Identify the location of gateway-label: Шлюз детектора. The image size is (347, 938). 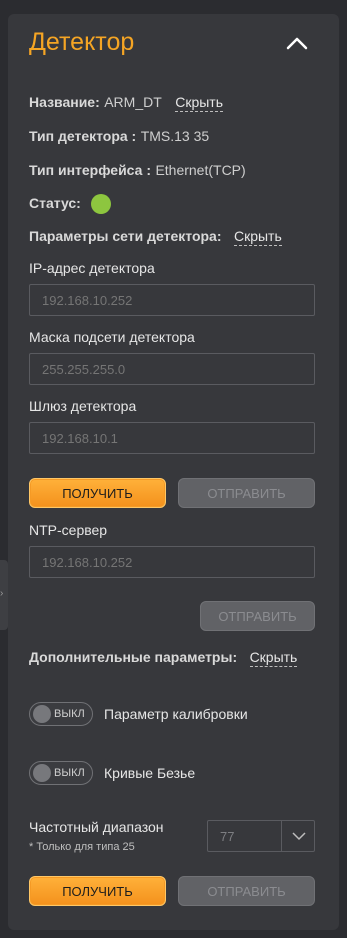
(83, 406).